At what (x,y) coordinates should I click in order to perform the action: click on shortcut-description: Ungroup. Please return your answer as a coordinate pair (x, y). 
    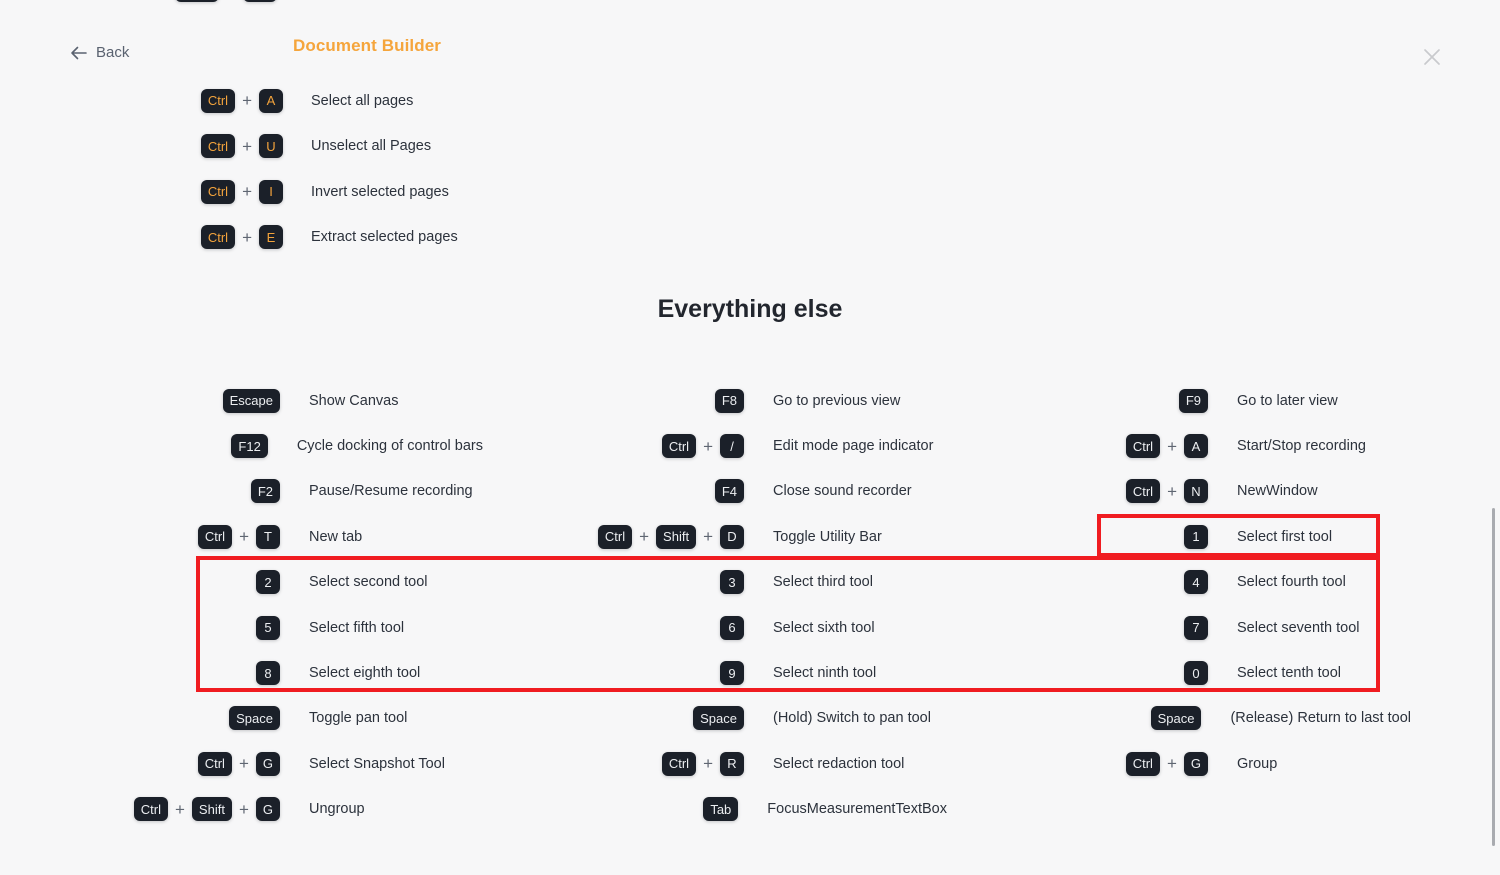
    Looking at the image, I should click on (337, 809).